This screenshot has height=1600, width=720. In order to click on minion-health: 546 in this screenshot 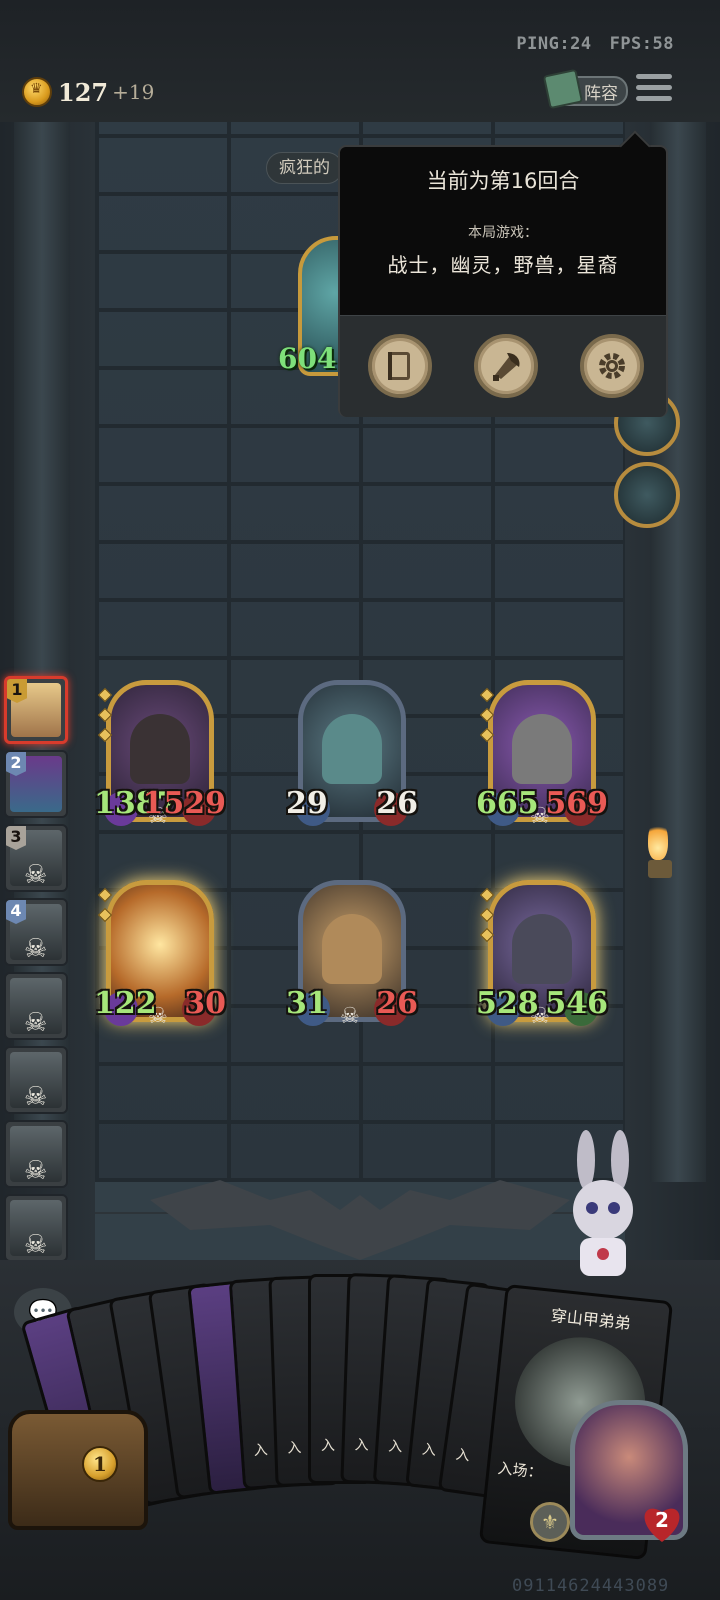, I will do `click(576, 1003)`.